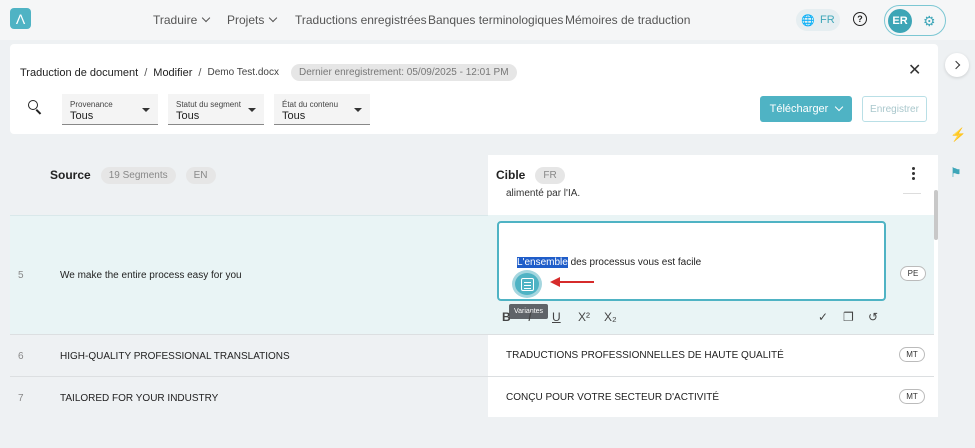 Image resolution: width=975 pixels, height=448 pixels. Describe the element at coordinates (956, 173) in the screenshot. I see `bookmark-icon: ⚑` at that location.